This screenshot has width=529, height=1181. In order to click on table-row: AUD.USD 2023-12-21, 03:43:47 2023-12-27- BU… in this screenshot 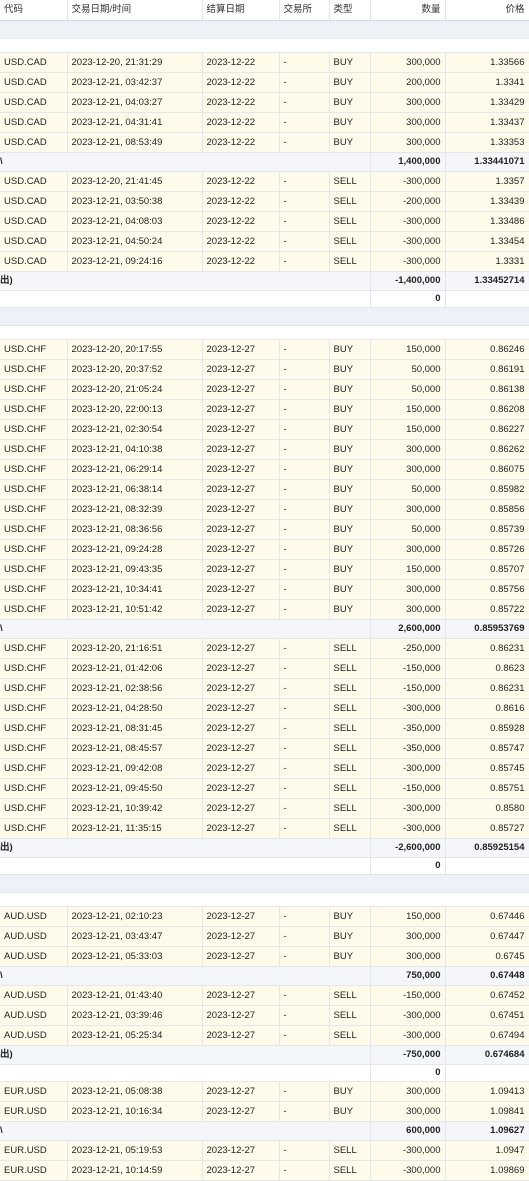, I will do `click(264, 936)`.